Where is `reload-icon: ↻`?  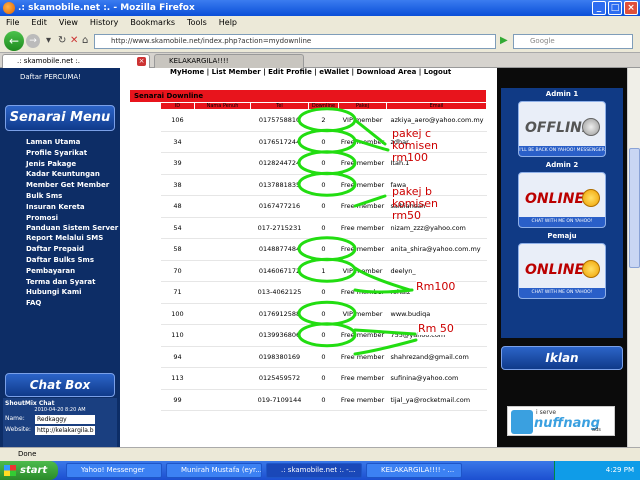 reload-icon: ↻ is located at coordinates (62, 40).